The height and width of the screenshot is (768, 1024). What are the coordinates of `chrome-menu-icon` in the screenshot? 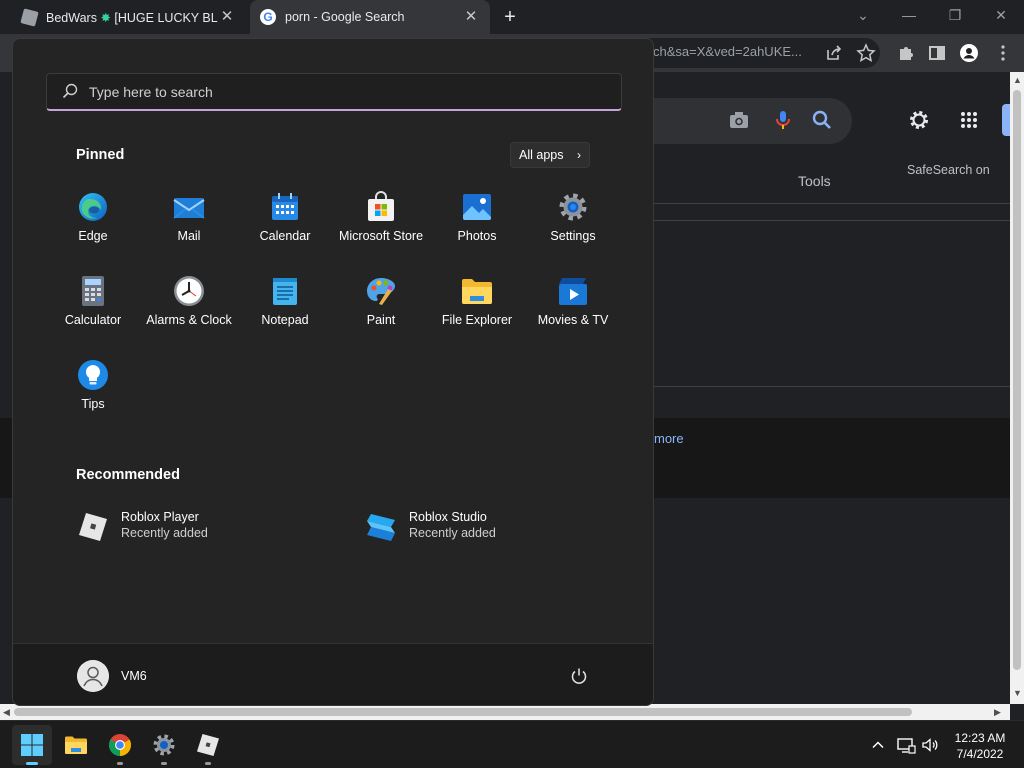 It's located at (1003, 53).